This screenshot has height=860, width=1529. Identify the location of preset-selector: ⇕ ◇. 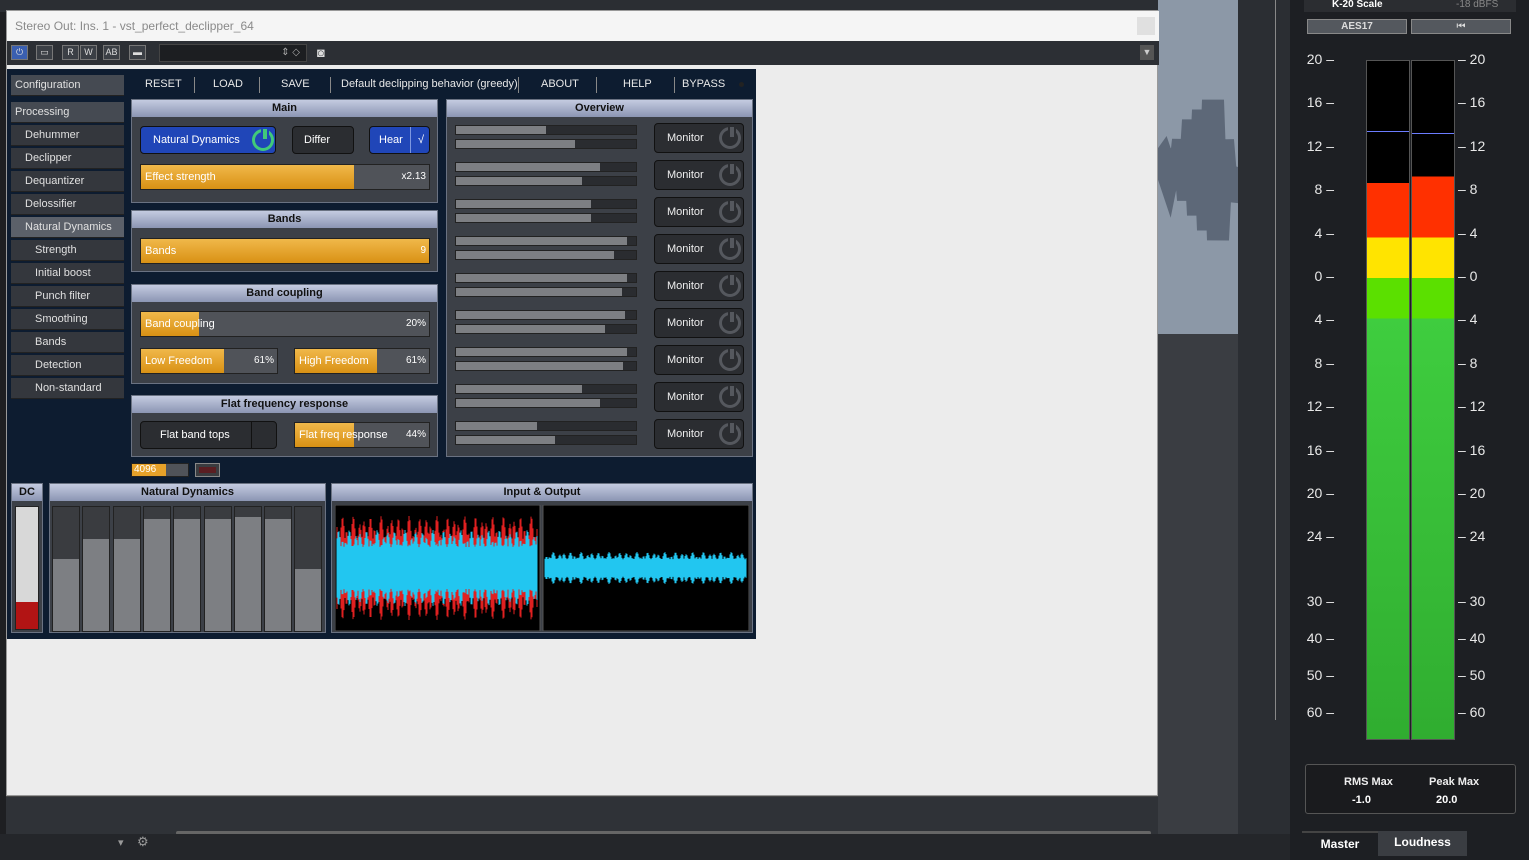
(233, 53).